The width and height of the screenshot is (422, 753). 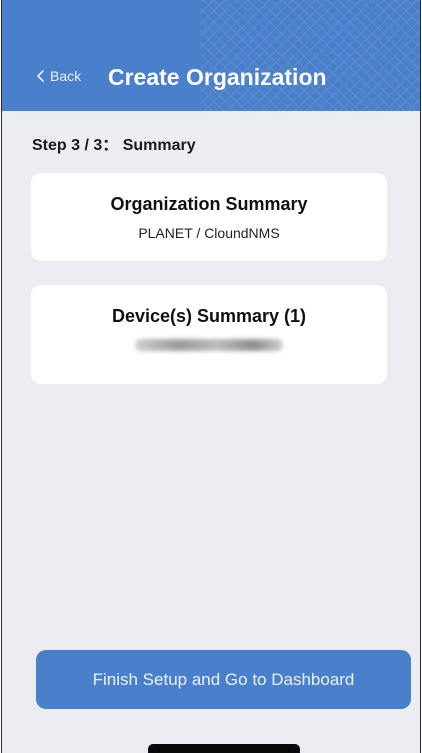 I want to click on step-indicator: Step 3 / 3： Summary, so click(x=114, y=145).